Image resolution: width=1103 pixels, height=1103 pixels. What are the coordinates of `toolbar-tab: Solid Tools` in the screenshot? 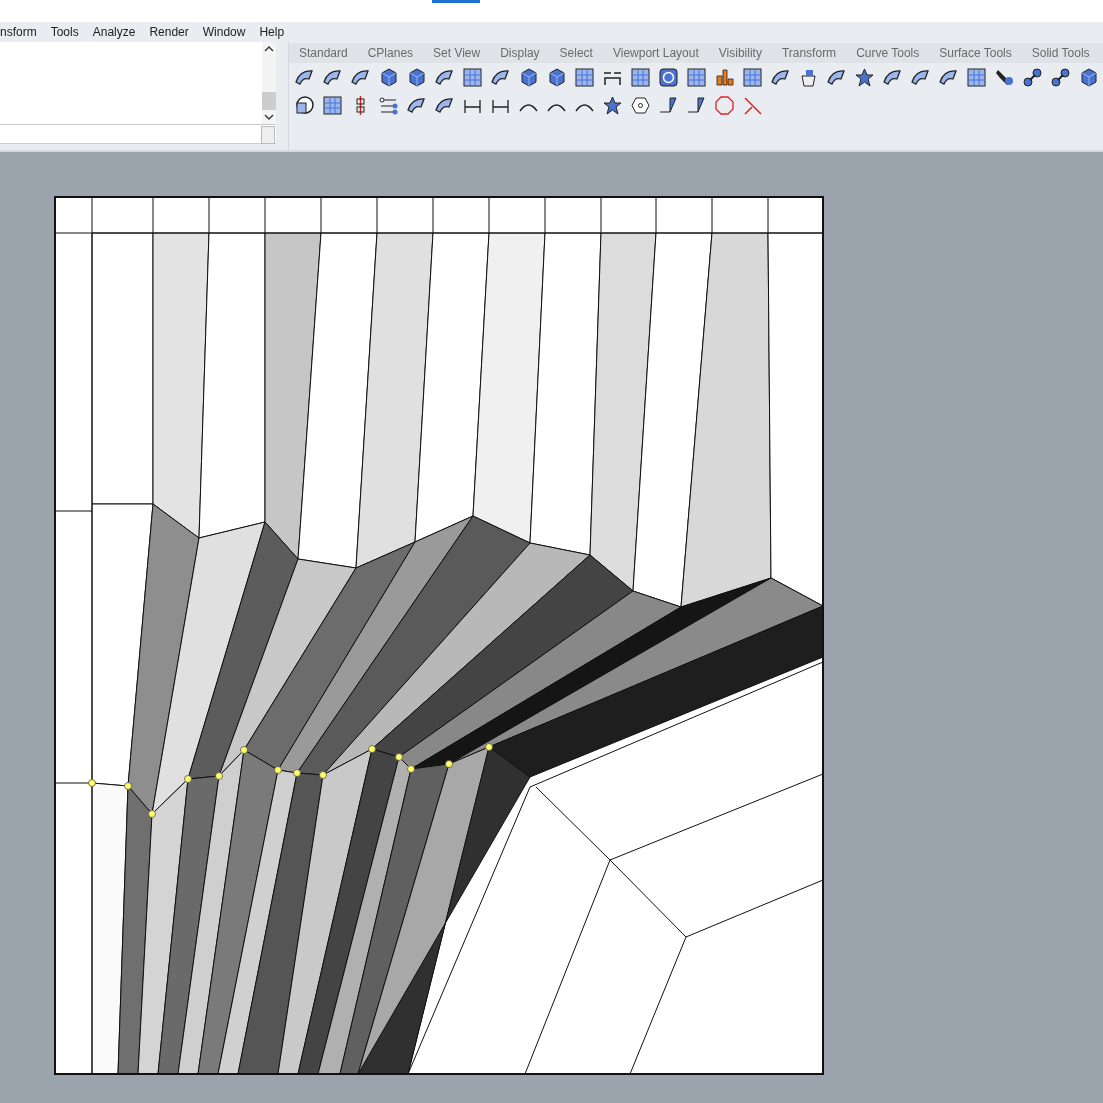 It's located at (1060, 53).